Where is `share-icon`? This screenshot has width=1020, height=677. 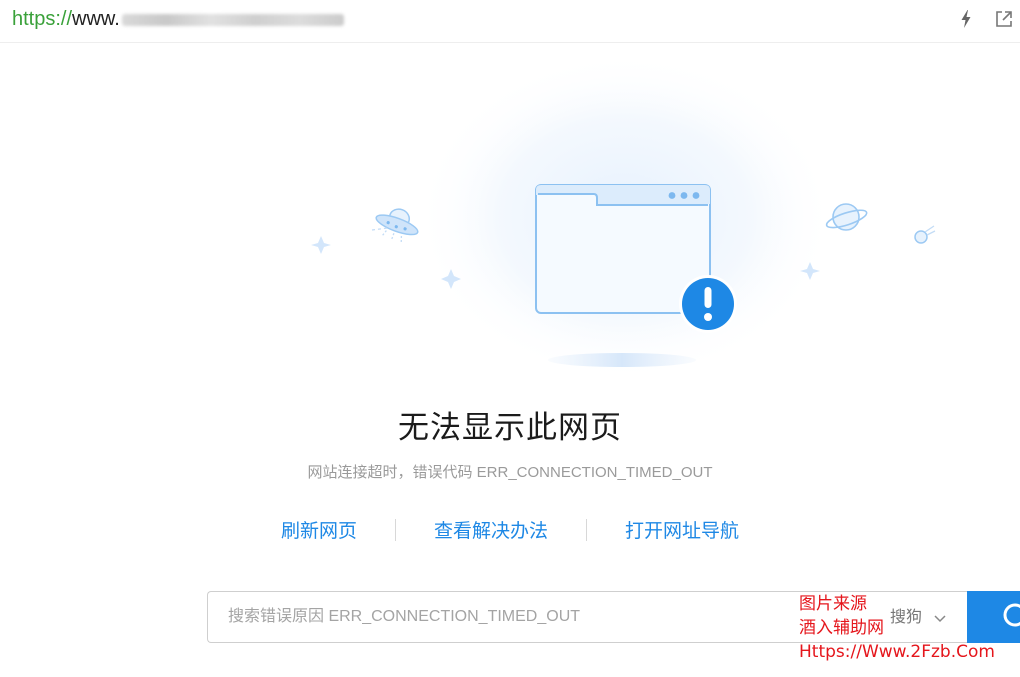
share-icon is located at coordinates (1004, 19).